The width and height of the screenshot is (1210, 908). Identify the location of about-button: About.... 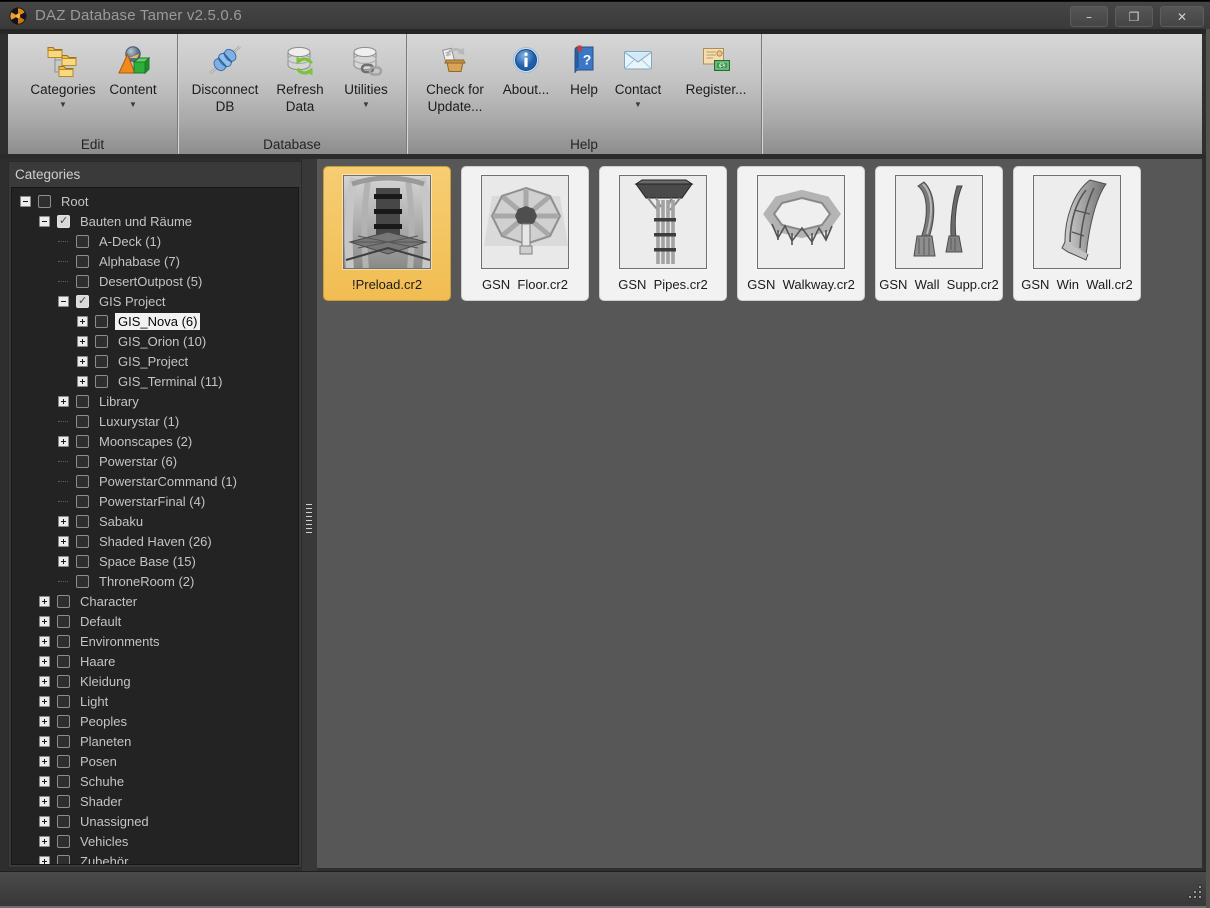
(526, 66).